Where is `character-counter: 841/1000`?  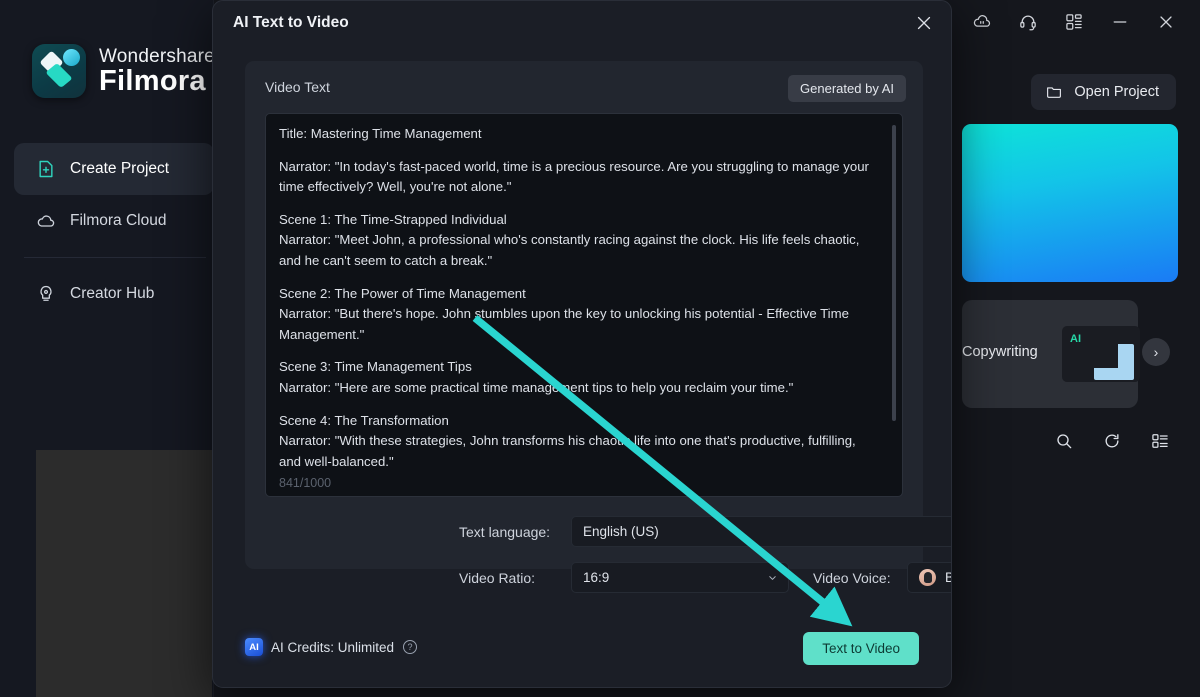 character-counter: 841/1000 is located at coordinates (305, 483).